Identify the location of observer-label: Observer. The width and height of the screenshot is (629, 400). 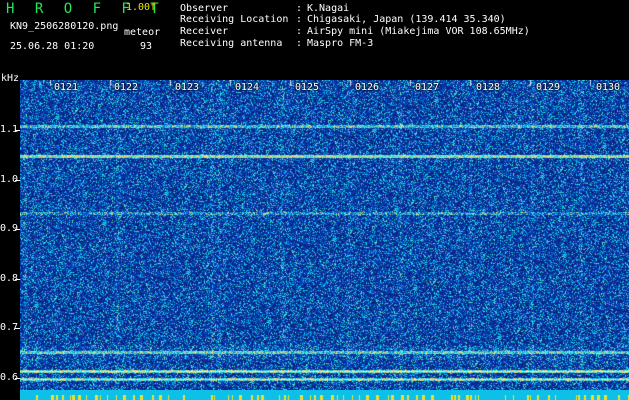
(204, 8).